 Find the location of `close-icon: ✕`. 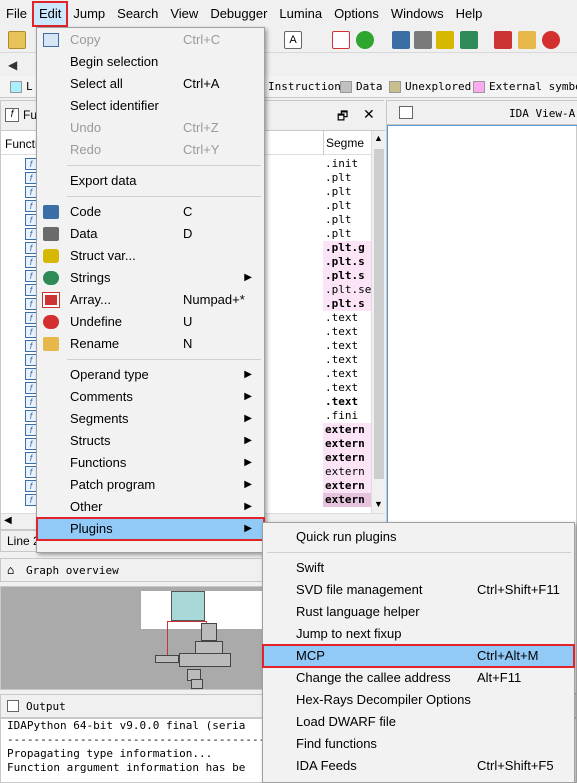

close-icon: ✕ is located at coordinates (369, 114).